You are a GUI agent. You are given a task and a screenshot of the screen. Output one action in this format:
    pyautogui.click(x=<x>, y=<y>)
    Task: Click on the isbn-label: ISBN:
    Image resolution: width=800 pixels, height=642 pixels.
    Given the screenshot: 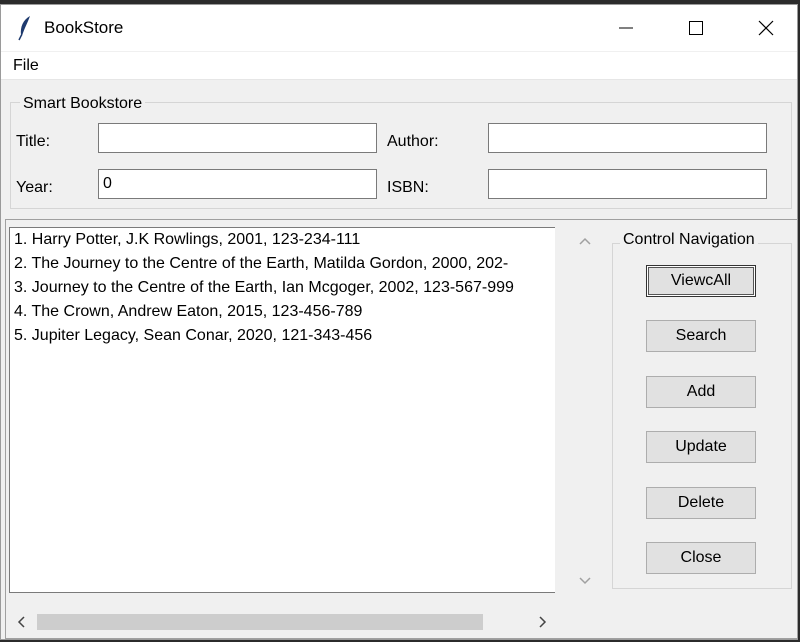 What is the action you would take?
    pyautogui.click(x=408, y=187)
    